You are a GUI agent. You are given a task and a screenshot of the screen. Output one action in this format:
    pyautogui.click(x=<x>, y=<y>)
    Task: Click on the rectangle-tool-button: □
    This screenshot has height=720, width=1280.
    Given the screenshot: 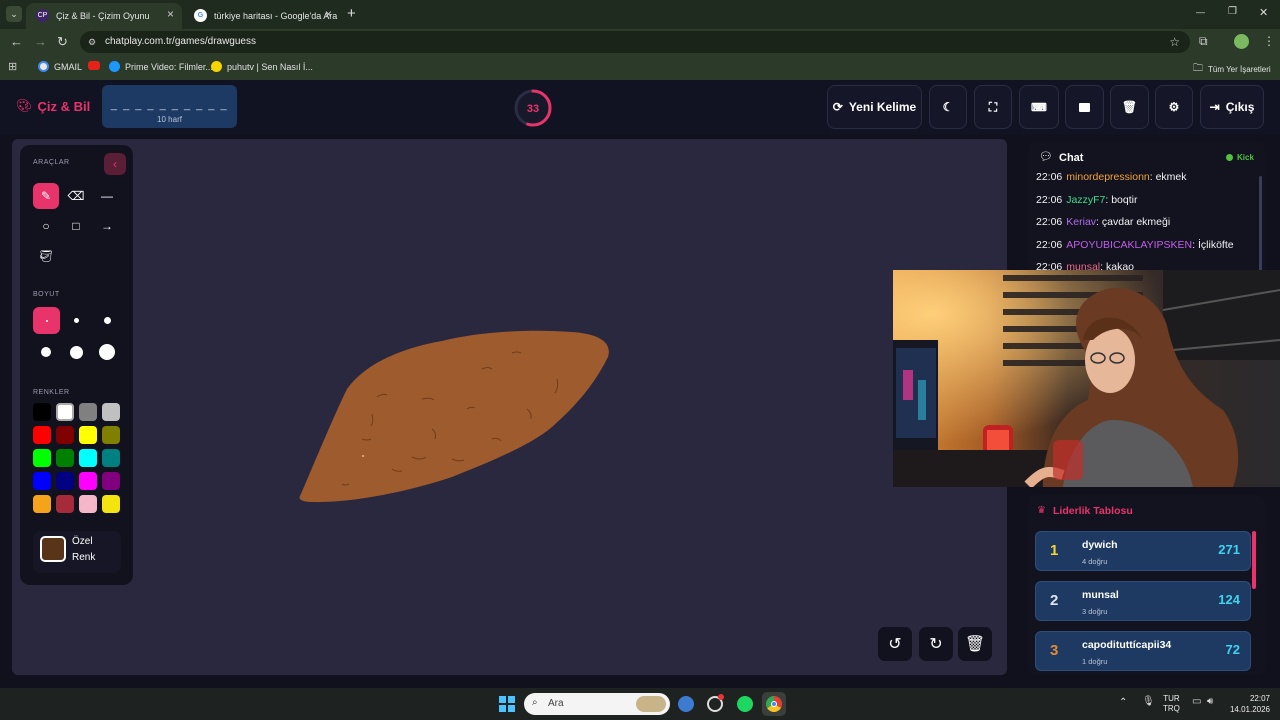 What is the action you would take?
    pyautogui.click(x=76, y=226)
    